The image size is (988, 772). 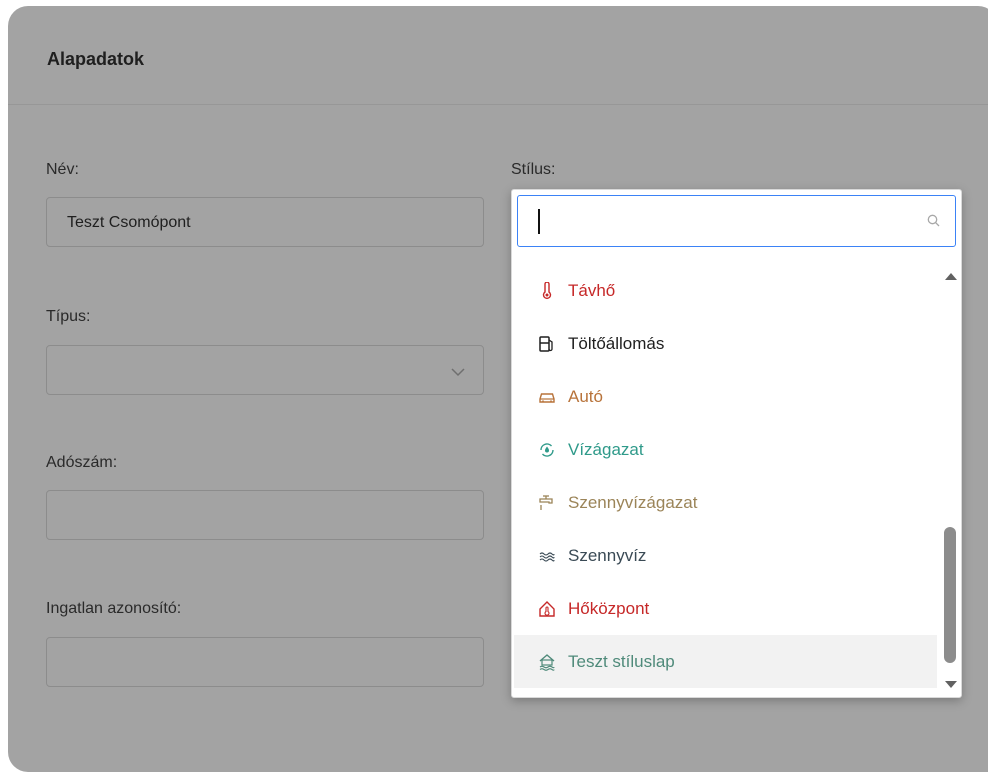 What do you see at coordinates (265, 370) in the screenshot?
I see `type-select` at bounding box center [265, 370].